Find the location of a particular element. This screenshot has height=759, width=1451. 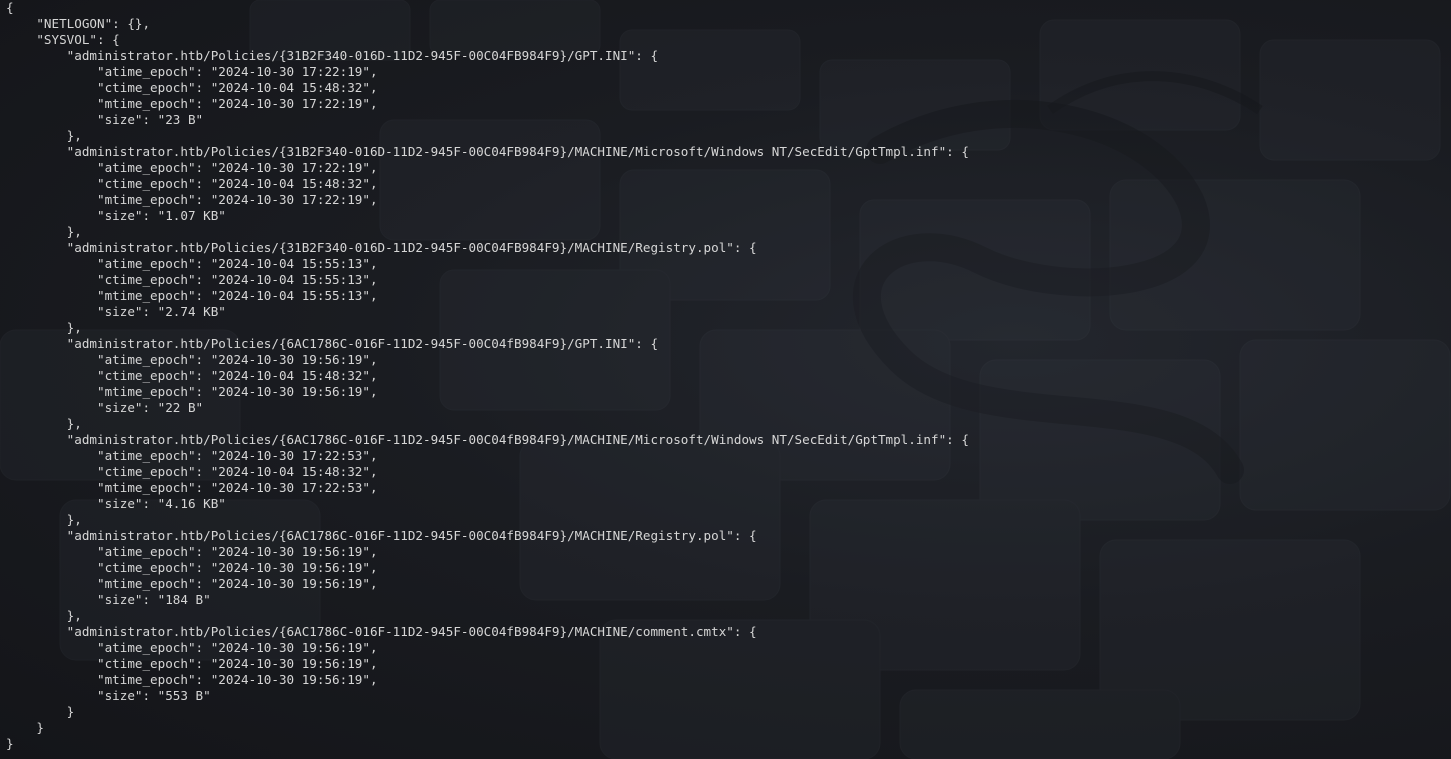

output-line: "atime_epoch": "2024-10-30 17:22:53", is located at coordinates (192, 455).